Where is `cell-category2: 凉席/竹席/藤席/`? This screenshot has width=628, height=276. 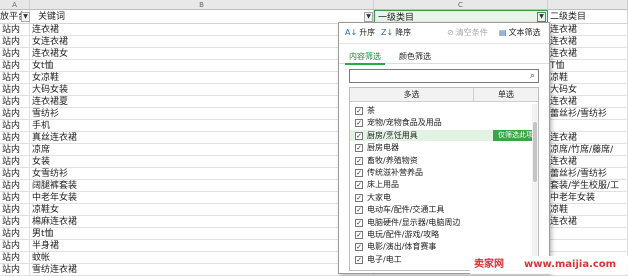 cell-category2: 凉席/竹席/藤席/ is located at coordinates (588, 150).